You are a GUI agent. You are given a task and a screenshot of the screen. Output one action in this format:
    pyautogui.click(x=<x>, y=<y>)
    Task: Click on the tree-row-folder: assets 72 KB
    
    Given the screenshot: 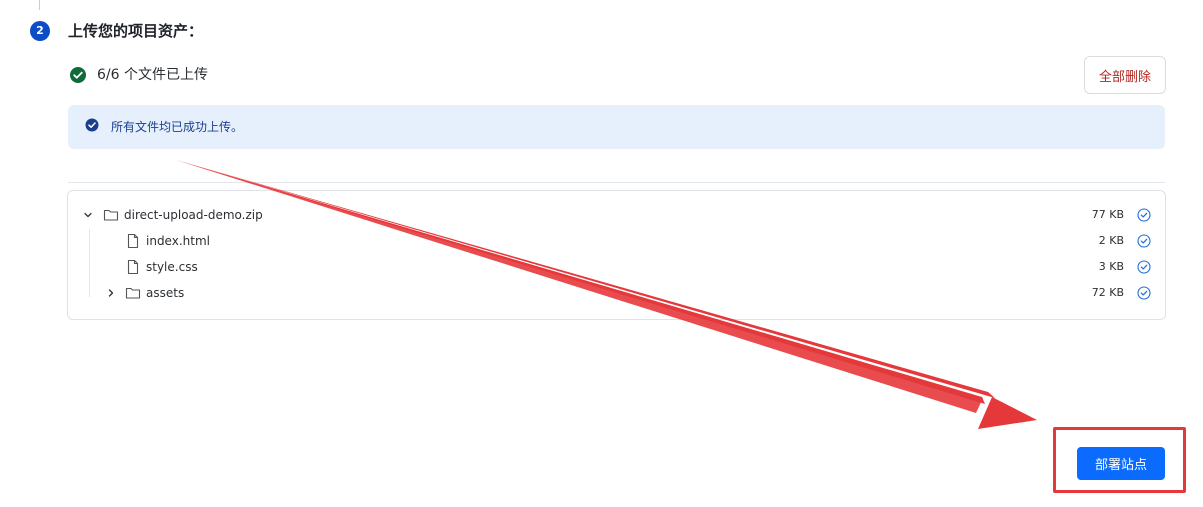 What is the action you would take?
    pyautogui.click(x=616, y=293)
    